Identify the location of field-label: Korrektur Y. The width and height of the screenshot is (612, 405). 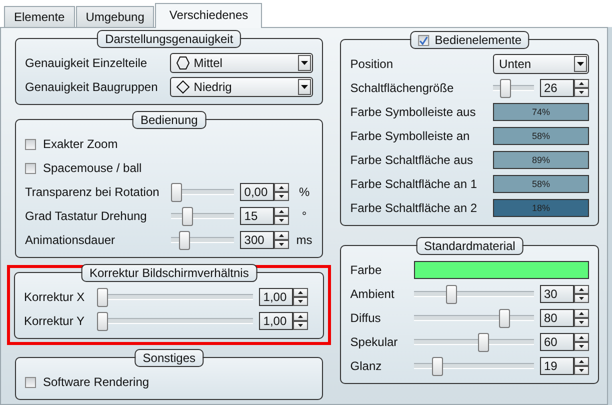
(54, 321).